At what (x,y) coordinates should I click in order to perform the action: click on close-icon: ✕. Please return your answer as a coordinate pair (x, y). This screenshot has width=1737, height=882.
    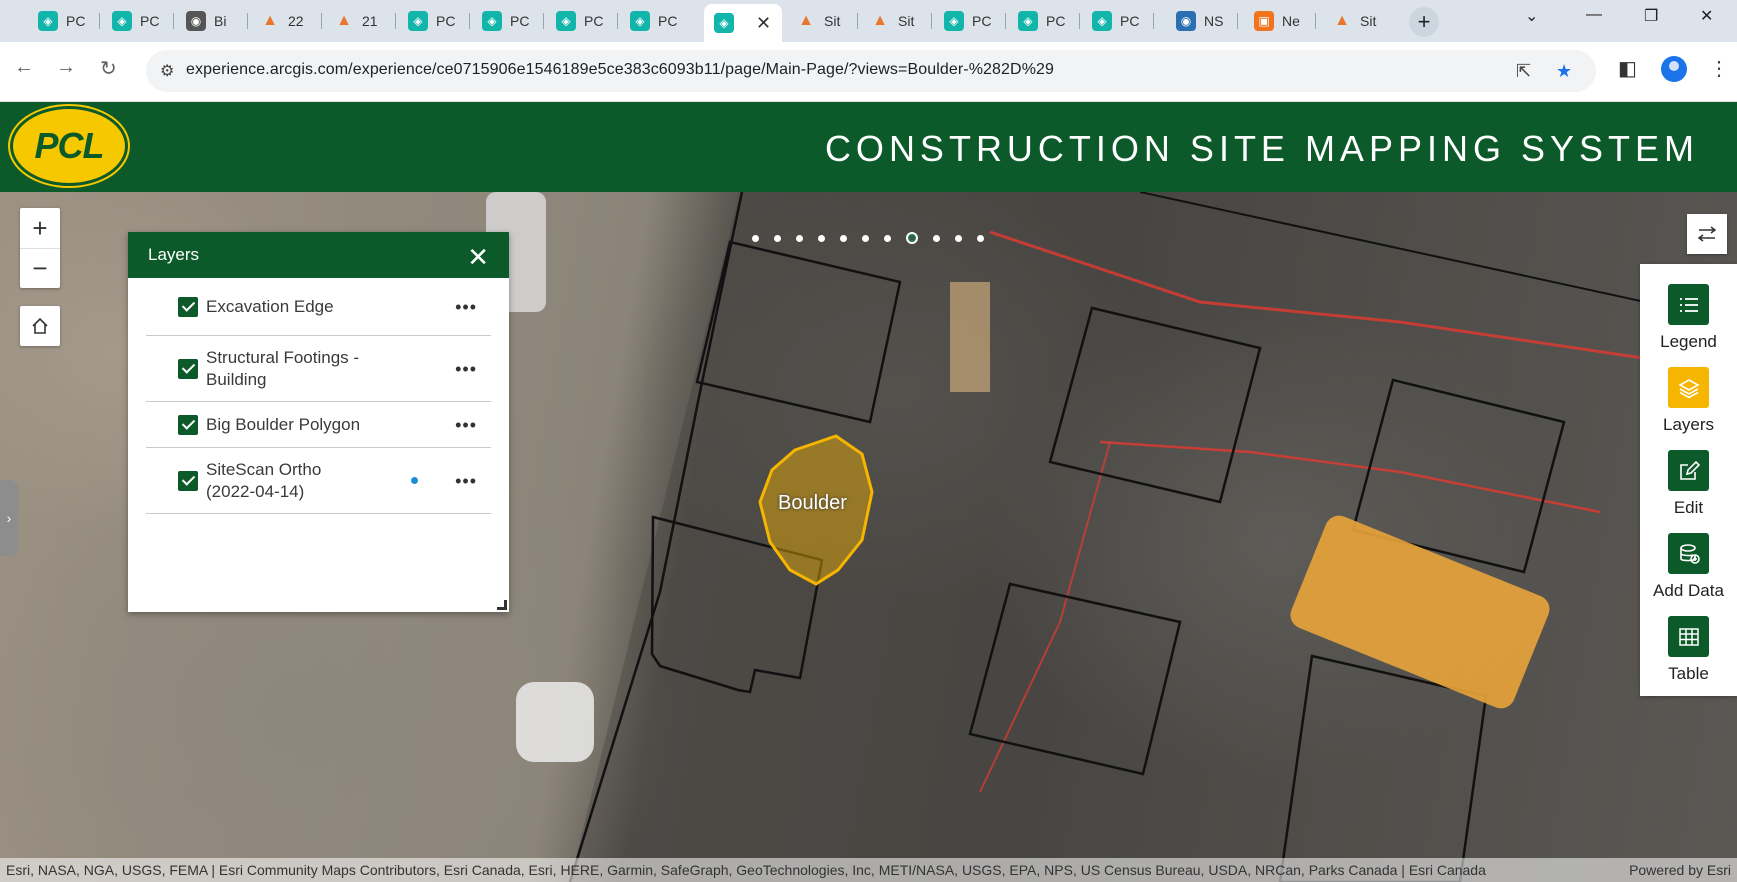
    Looking at the image, I should click on (478, 257).